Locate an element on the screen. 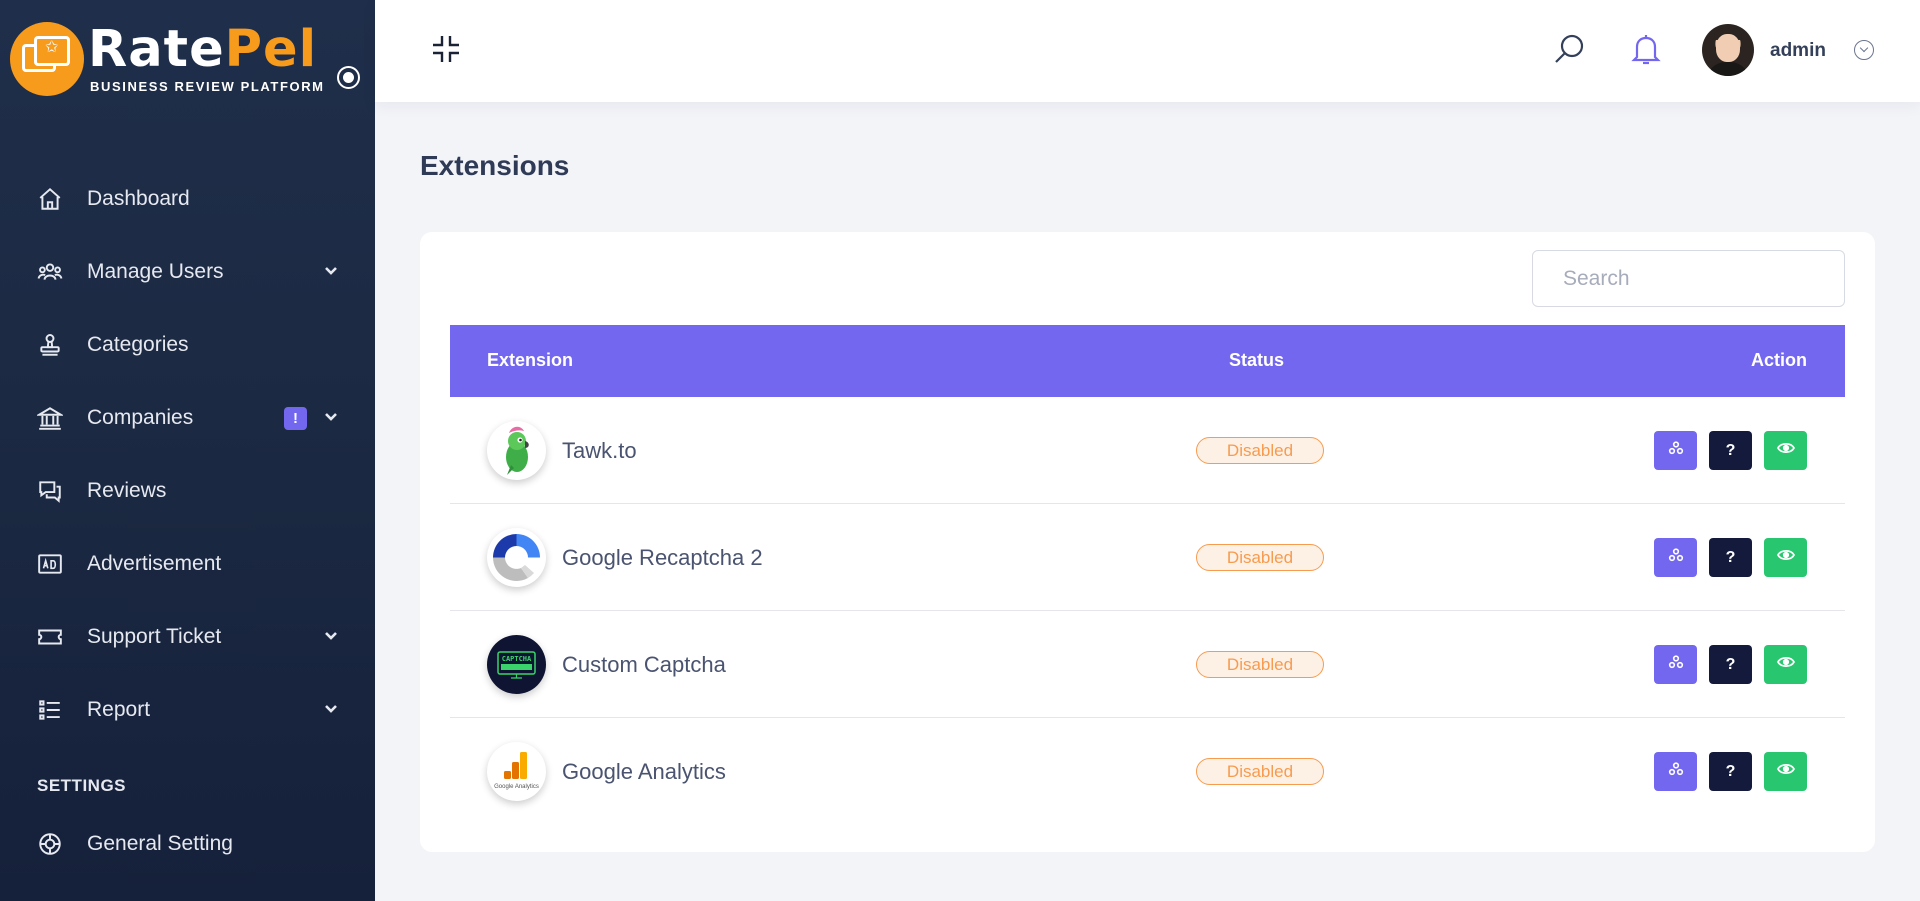  google-analytics-icon: Google Analytics is located at coordinates (516, 771).